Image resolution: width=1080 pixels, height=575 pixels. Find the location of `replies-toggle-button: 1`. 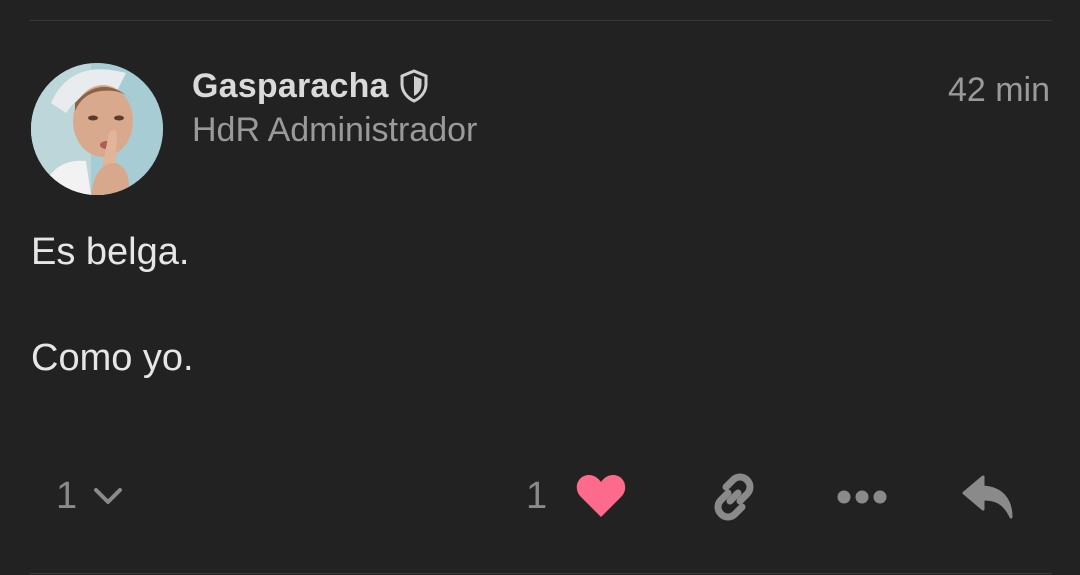

replies-toggle-button: 1 is located at coordinates (89, 496).